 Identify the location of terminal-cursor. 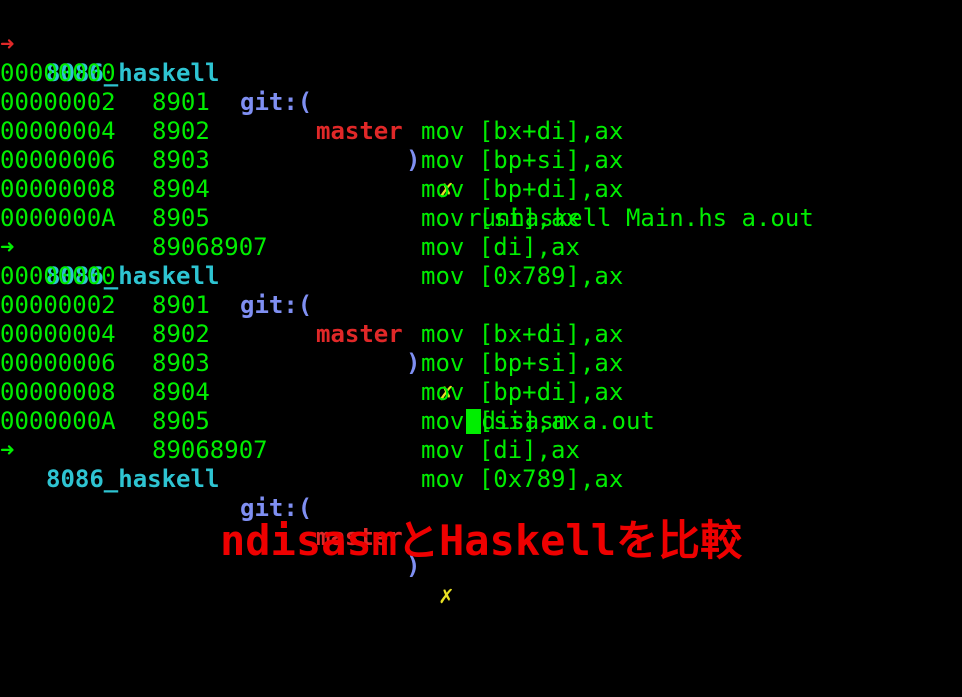
(473, 421).